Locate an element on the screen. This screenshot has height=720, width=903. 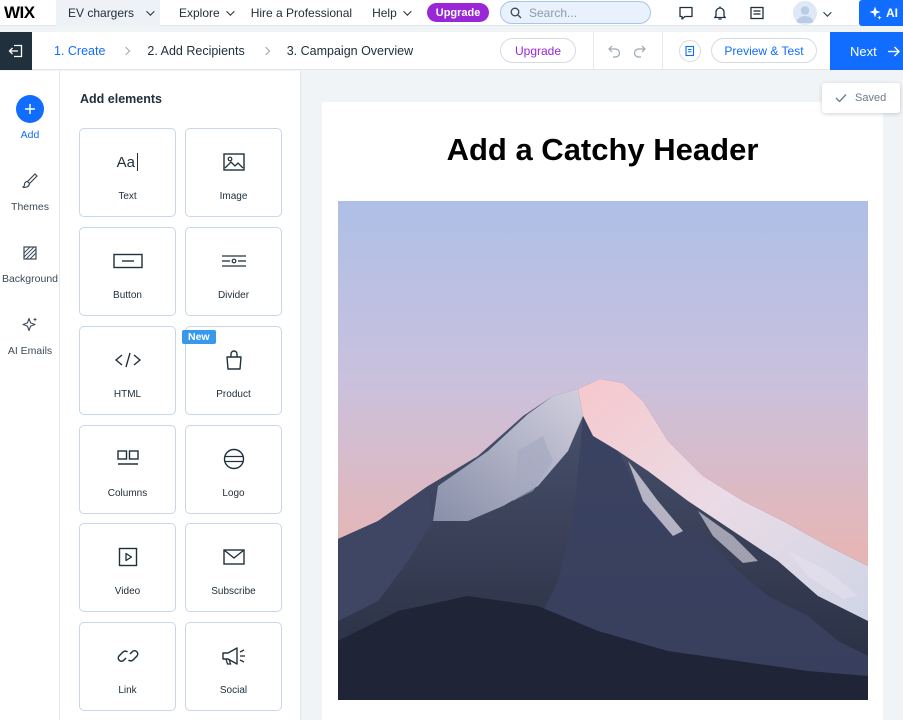
button-icon is located at coordinates (127, 261).